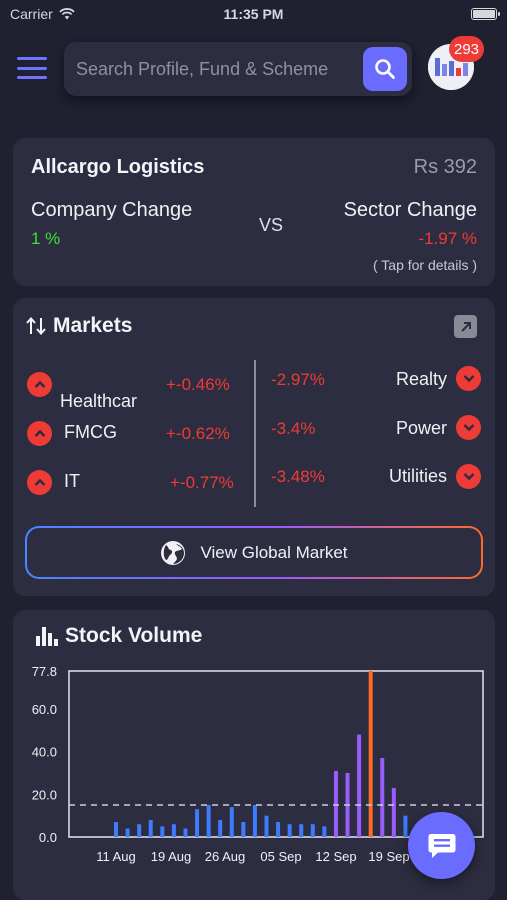 Image resolution: width=507 pixels, height=900 pixels. What do you see at coordinates (93, 325) in the screenshot?
I see `markets-title-text: Markets` at bounding box center [93, 325].